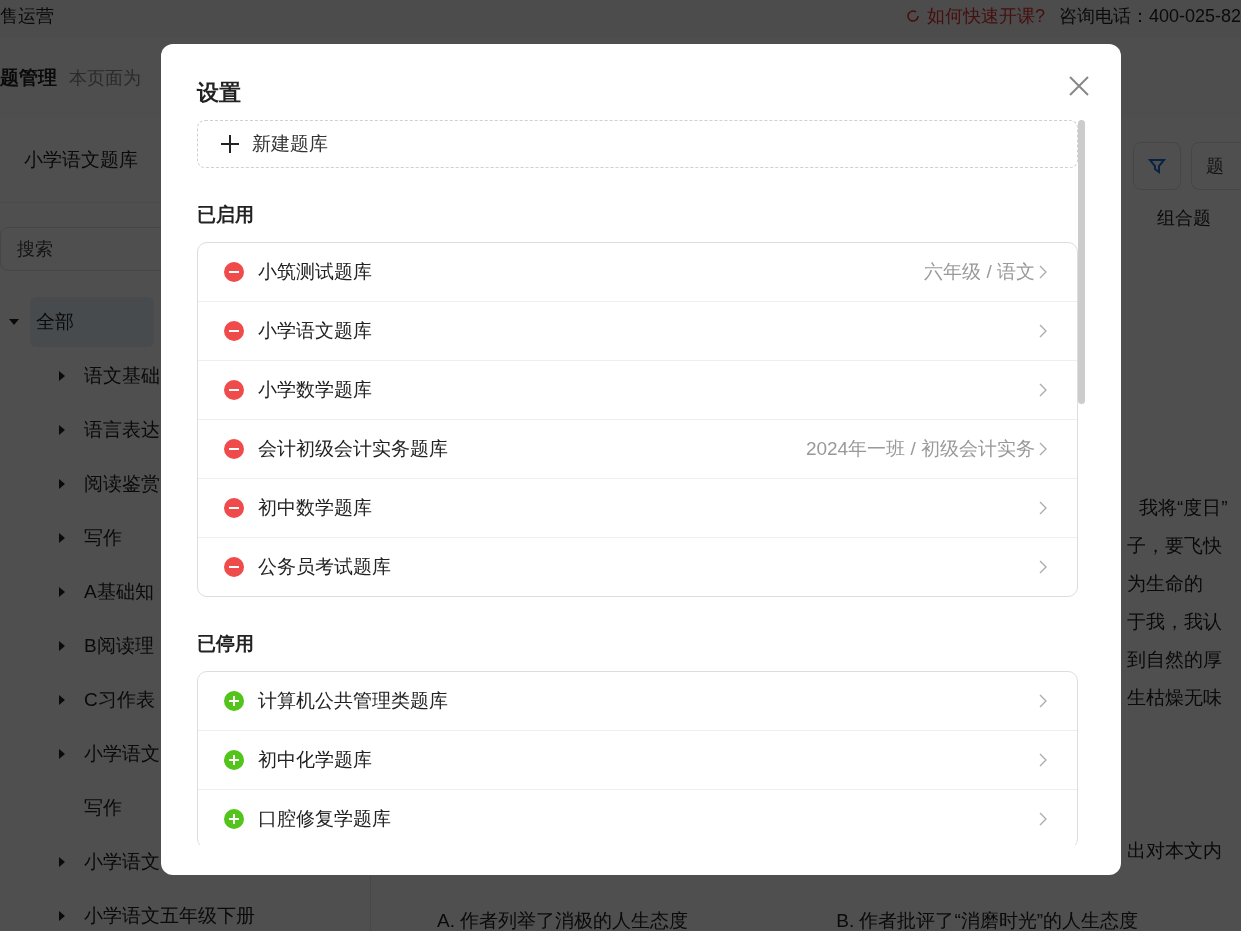 The width and height of the screenshot is (1241, 931). I want to click on passage-line: 到自然的厚, so click(1174, 660).